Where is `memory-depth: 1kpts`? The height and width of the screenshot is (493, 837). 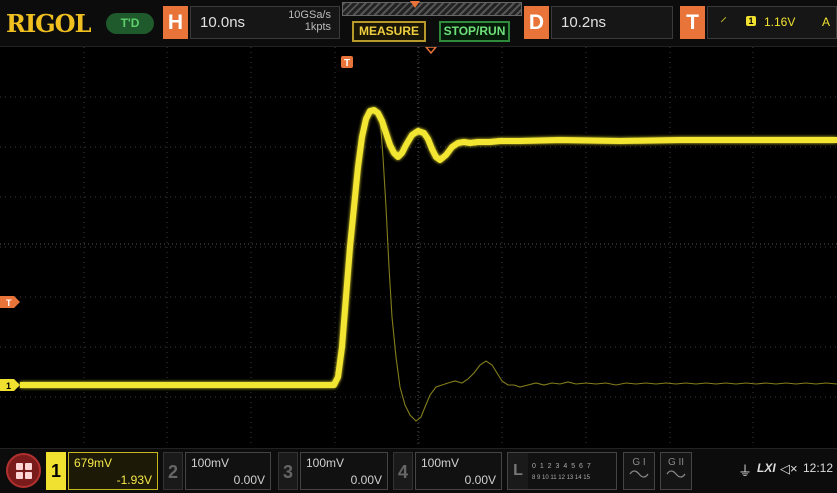
memory-depth: 1kpts is located at coordinates (317, 27).